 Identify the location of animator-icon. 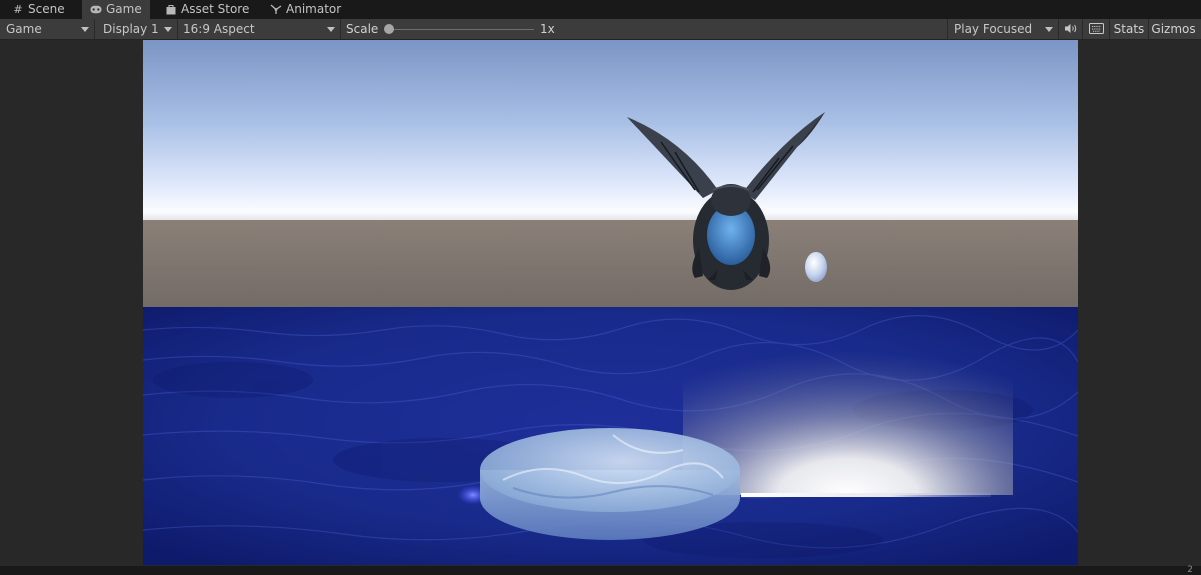
(276, 10).